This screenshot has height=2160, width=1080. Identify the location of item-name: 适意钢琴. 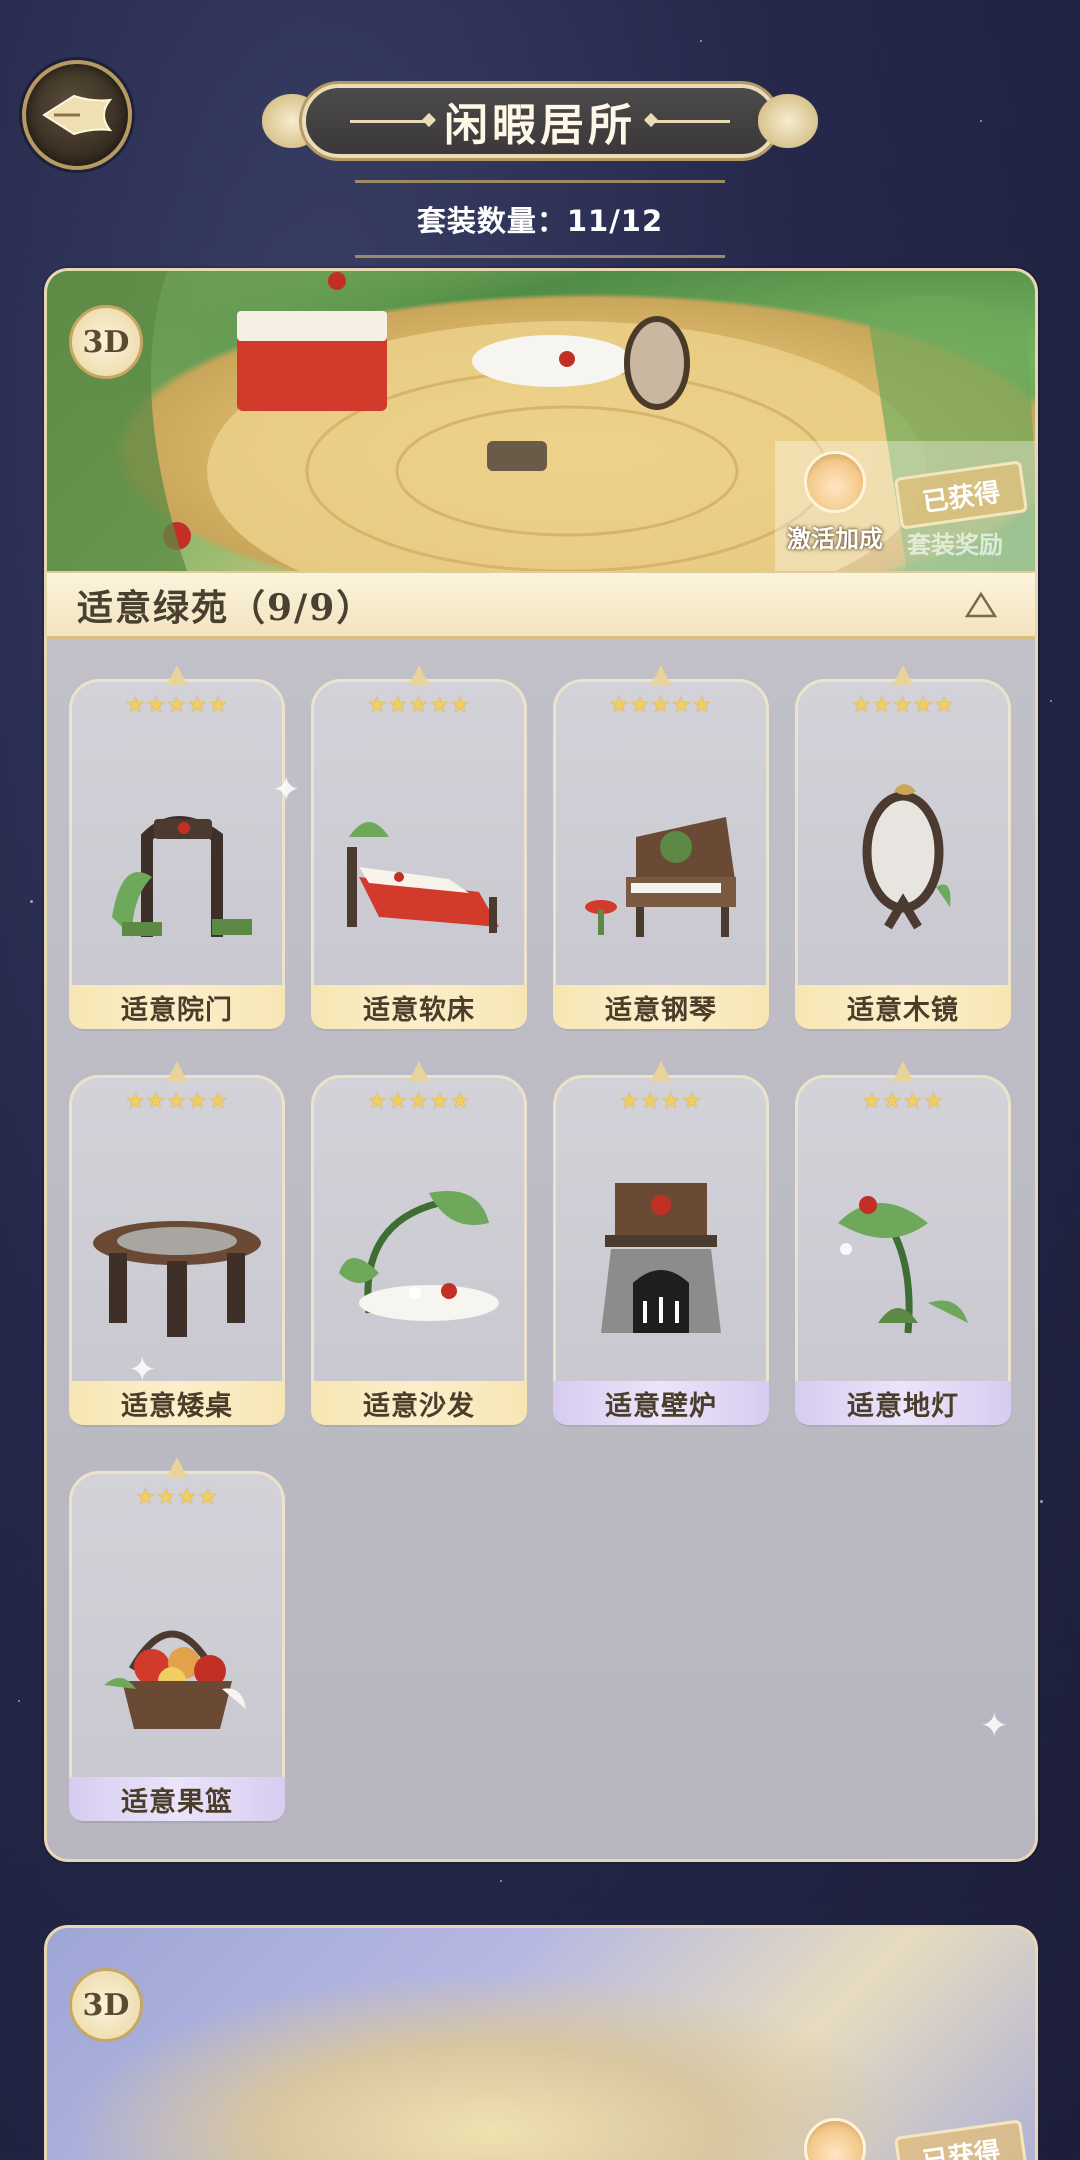
(661, 1007).